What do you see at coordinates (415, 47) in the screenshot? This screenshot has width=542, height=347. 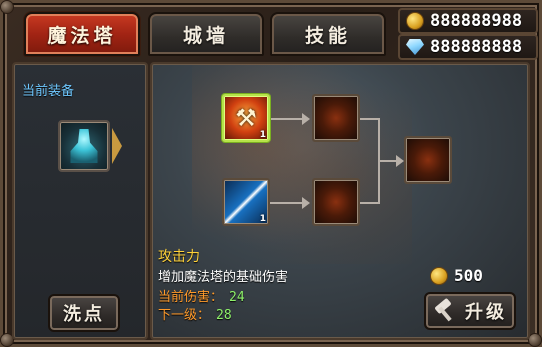 I see `diamond-icon` at bounding box center [415, 47].